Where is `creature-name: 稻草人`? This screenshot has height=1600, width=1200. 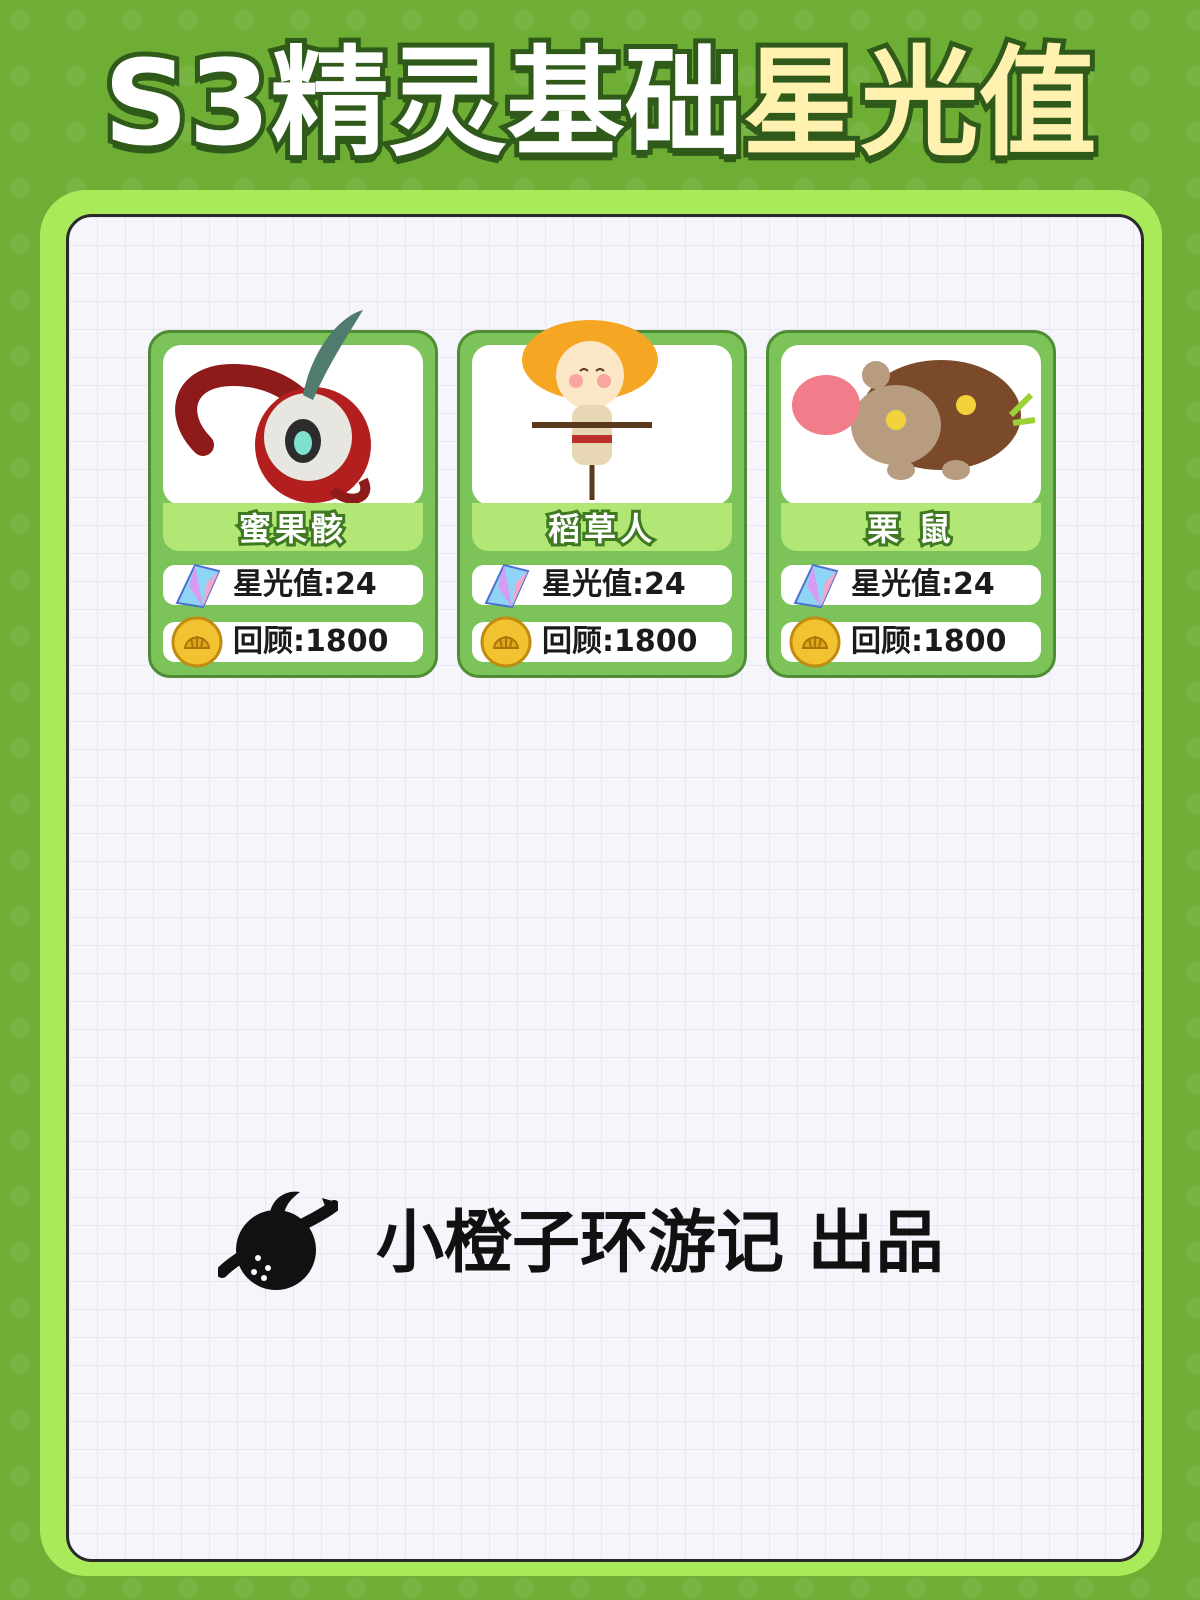
creature-name: 稻草人 is located at coordinates (600, 529).